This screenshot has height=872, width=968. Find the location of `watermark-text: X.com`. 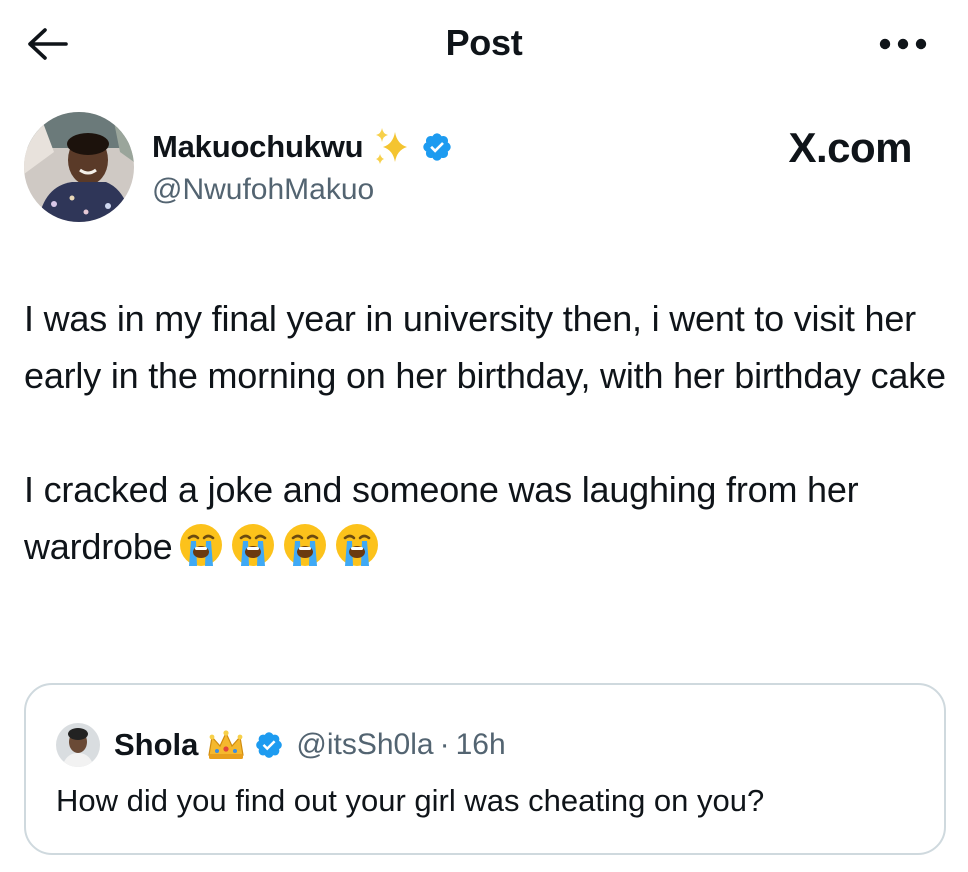

watermark-text: X.com is located at coordinates (850, 147).